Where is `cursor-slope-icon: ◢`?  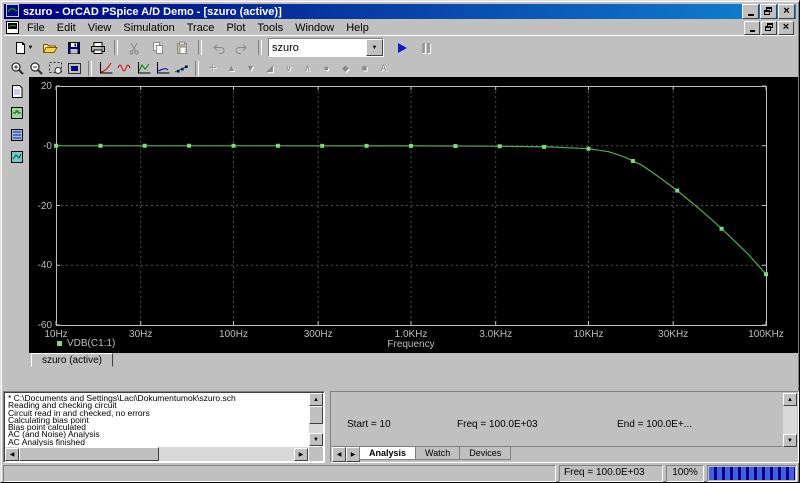 cursor-slope-icon: ◢ is located at coordinates (269, 67).